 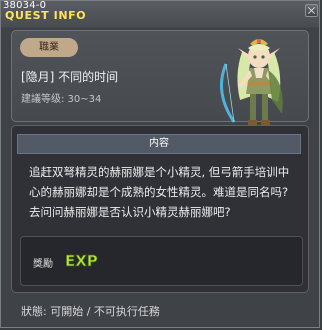 I want to click on close-icon, so click(x=311, y=10).